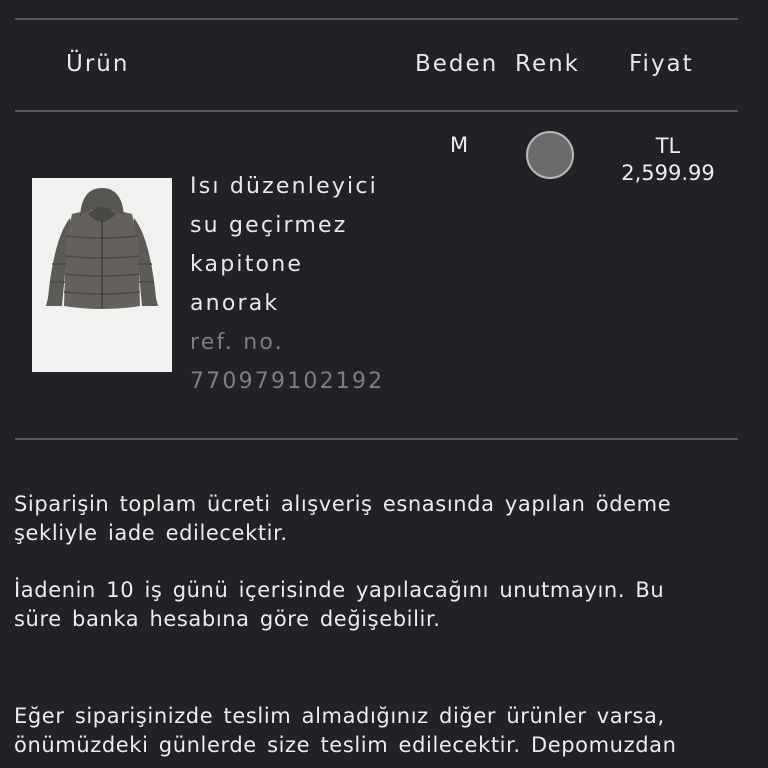 Image resolution: width=768 pixels, height=768 pixels. Describe the element at coordinates (376, 439) in the screenshot. I see `item-divider` at that location.